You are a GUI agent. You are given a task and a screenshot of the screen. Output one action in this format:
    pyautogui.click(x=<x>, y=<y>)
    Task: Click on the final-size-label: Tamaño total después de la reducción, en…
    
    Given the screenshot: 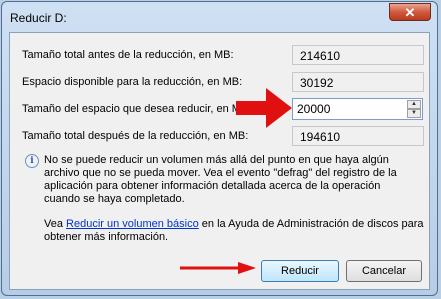 What is the action you would take?
    pyautogui.click(x=135, y=136)
    